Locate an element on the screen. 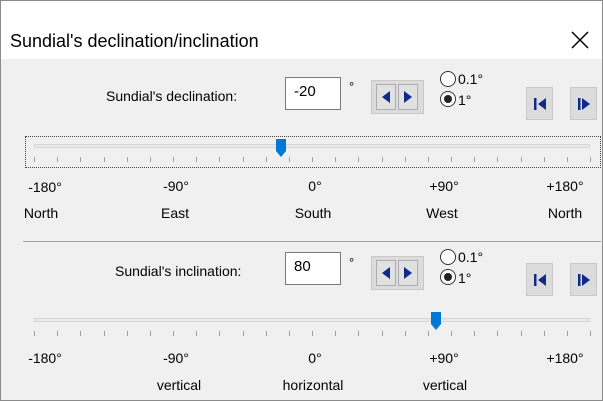 Image resolution: width=603 pixels, height=401 pixels. declination-step-0.1-label: 0.1° is located at coordinates (471, 79).